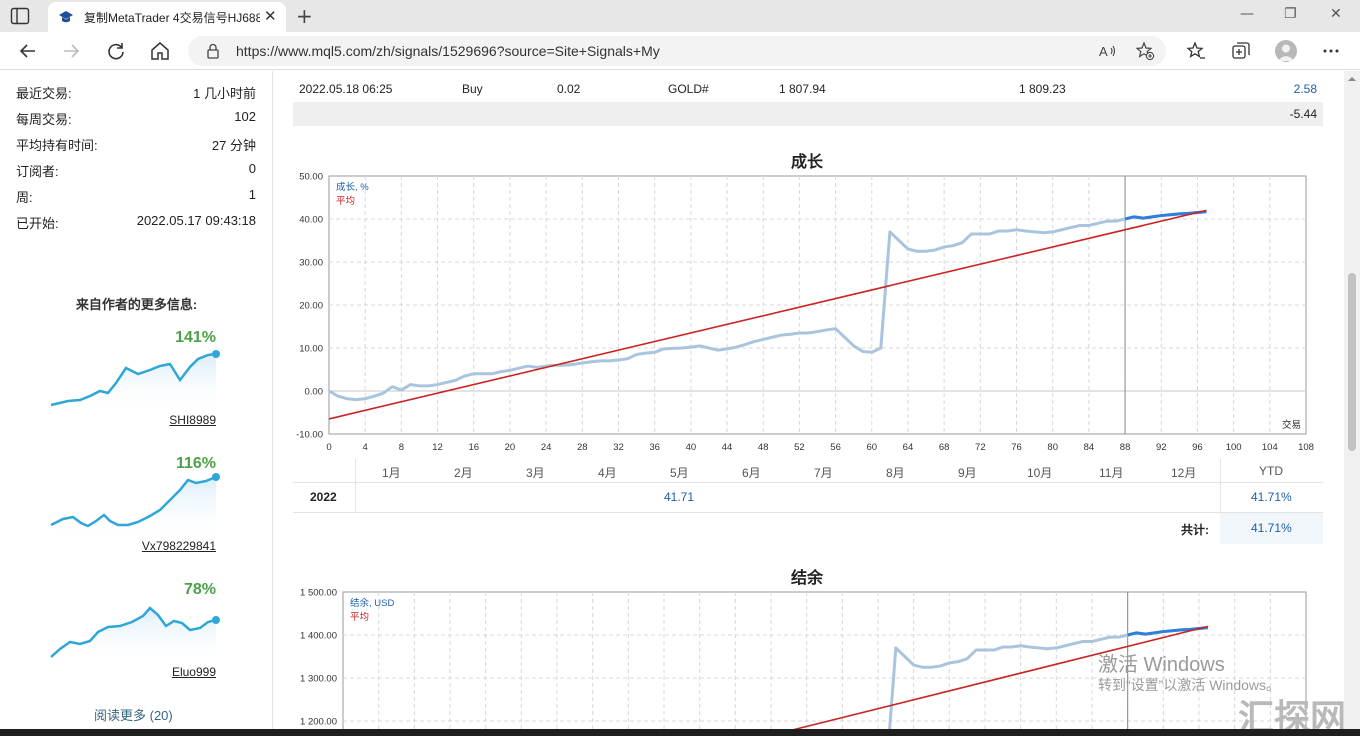  What do you see at coordinates (134, 510) in the screenshot?
I see `author-signal-card: 116% Vx798229841` at bounding box center [134, 510].